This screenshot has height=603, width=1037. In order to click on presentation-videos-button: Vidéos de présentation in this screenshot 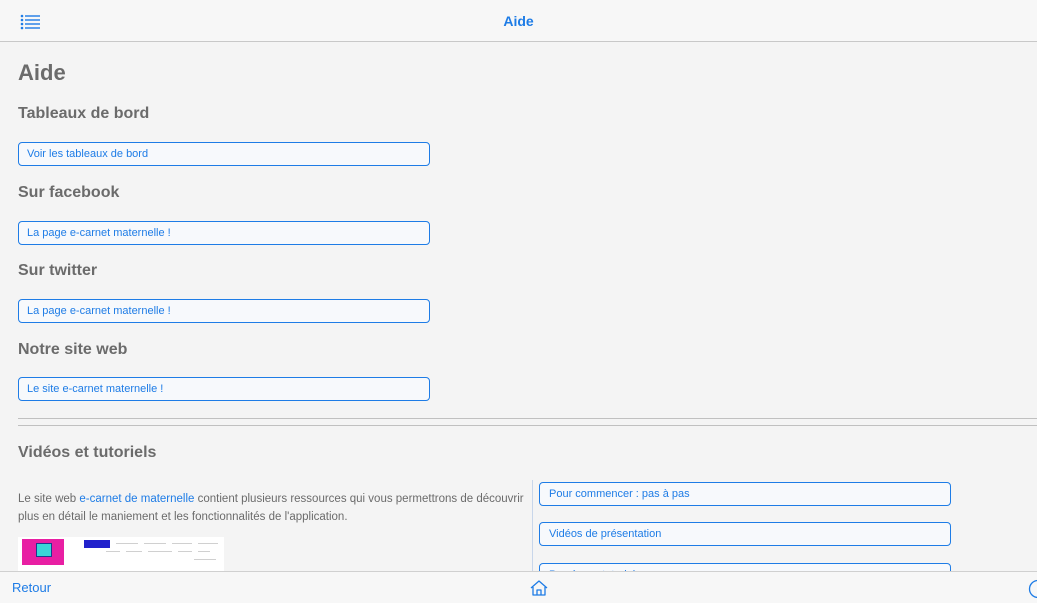, I will do `click(745, 534)`.